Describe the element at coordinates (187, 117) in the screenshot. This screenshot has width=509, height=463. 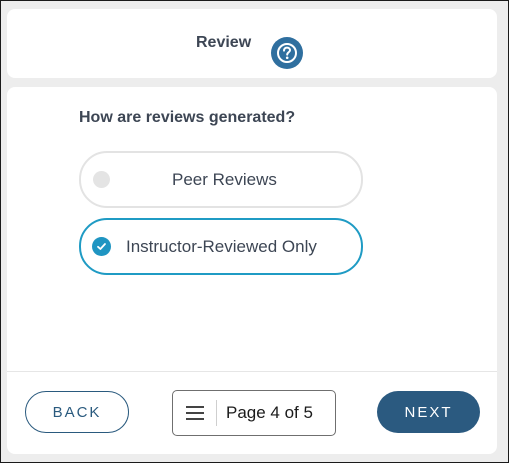
I see `question-text: How are reviews generated?` at that location.